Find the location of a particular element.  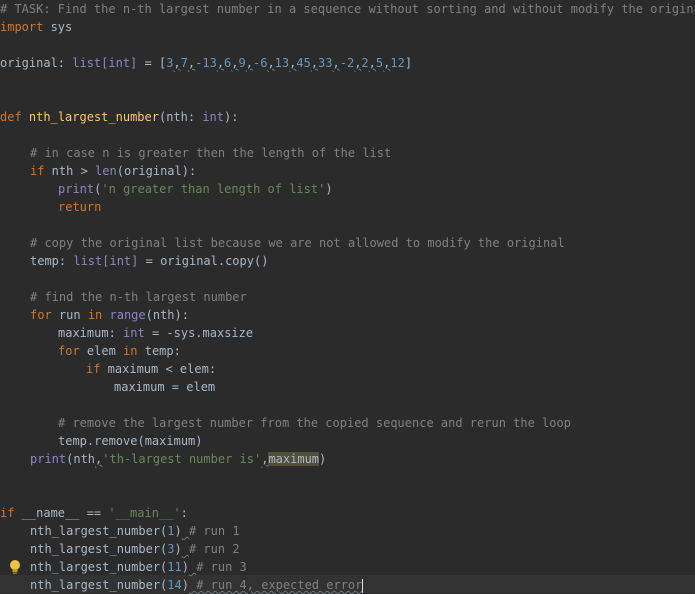

code-line-maximum-init: maximum: int = -sys.maxsize is located at coordinates (155, 333).